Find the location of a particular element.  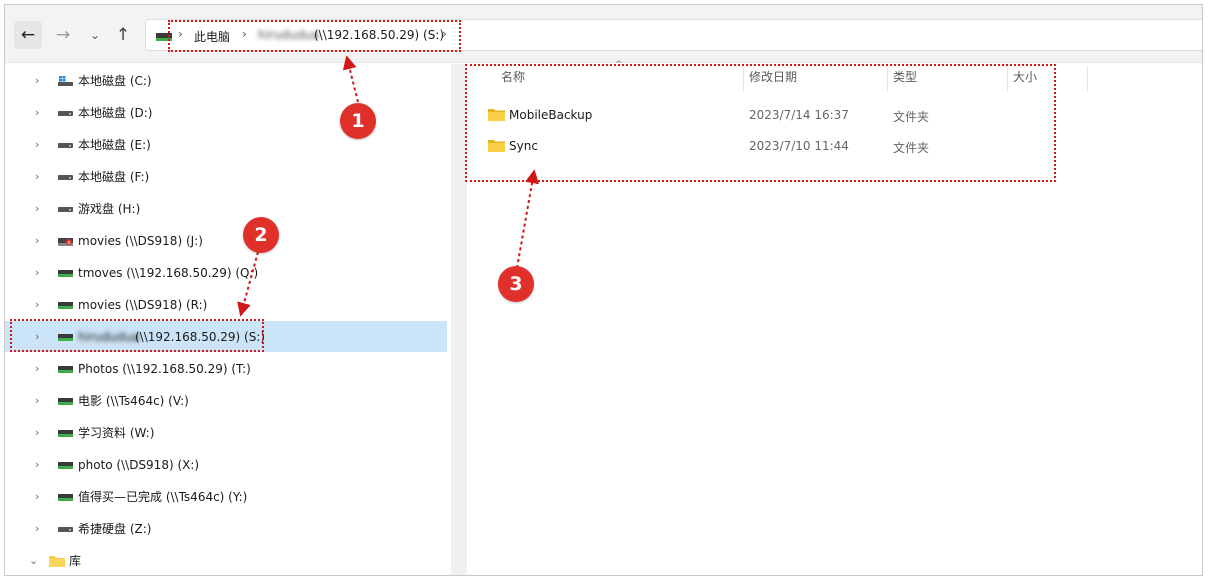

tree-item-drive-c: › 本地磁盘 (C:) is located at coordinates (226, 80).